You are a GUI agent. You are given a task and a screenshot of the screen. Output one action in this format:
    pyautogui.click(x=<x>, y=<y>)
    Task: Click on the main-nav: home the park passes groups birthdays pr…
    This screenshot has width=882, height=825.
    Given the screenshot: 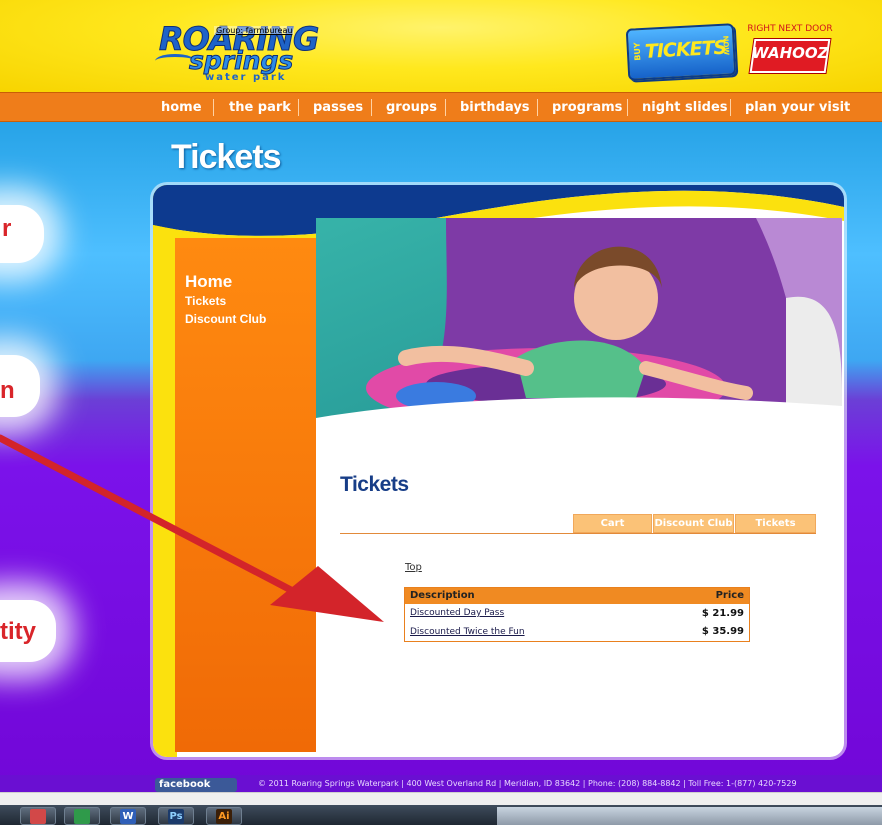 What is the action you would take?
    pyautogui.click(x=441, y=107)
    